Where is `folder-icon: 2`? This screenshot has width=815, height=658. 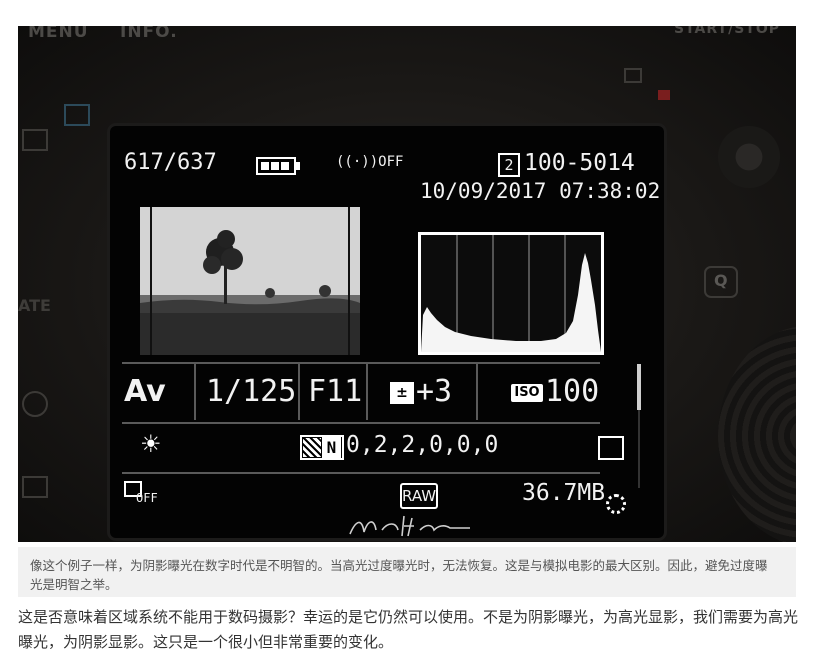
folder-icon: 2 is located at coordinates (509, 165).